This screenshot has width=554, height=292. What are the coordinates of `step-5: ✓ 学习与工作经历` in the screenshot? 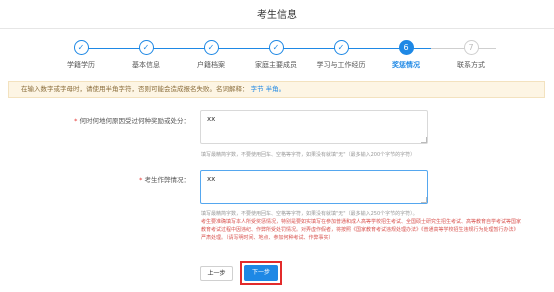 It's located at (341, 55).